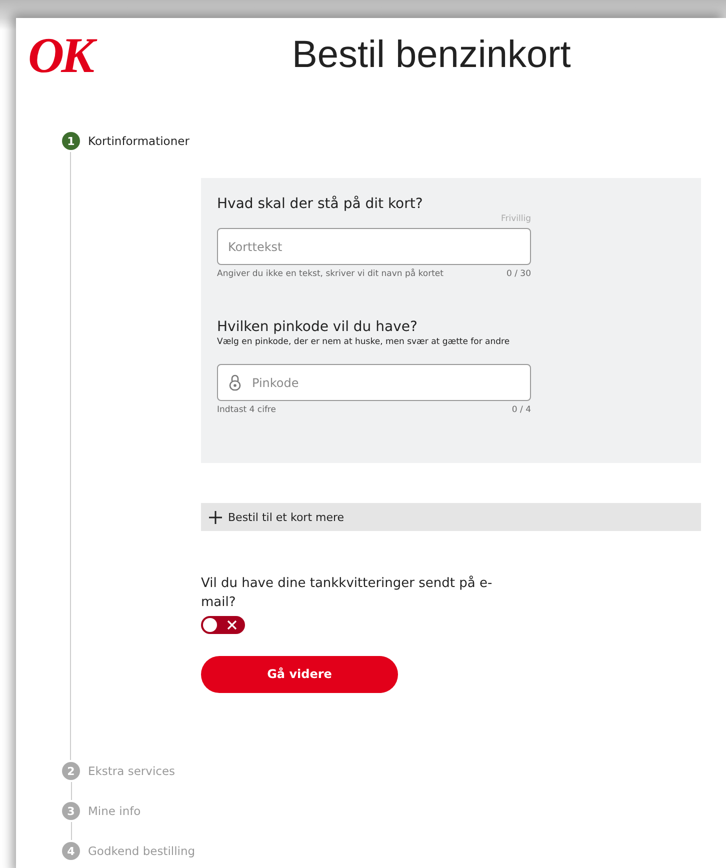 This screenshot has height=868, width=726. I want to click on add-card-button: Bestil til et kort mere, so click(451, 517).